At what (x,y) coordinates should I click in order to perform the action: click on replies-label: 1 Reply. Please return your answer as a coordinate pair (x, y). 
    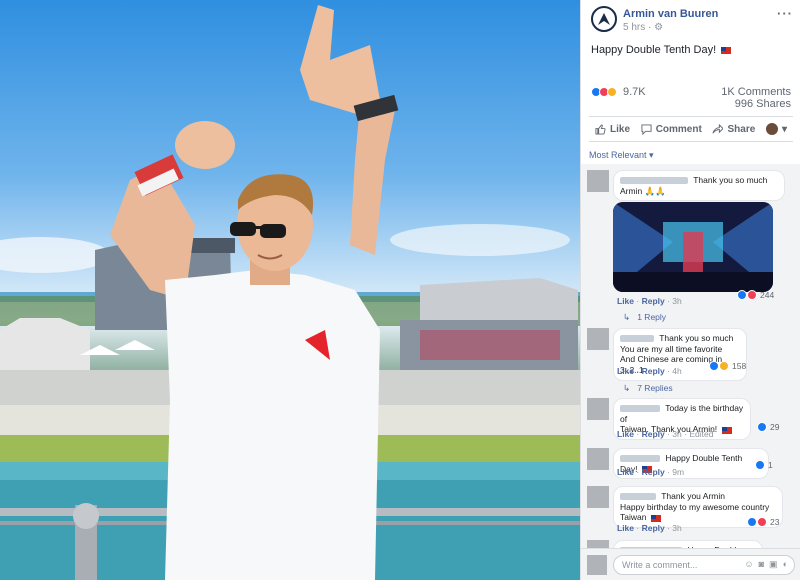
    Looking at the image, I should click on (652, 317).